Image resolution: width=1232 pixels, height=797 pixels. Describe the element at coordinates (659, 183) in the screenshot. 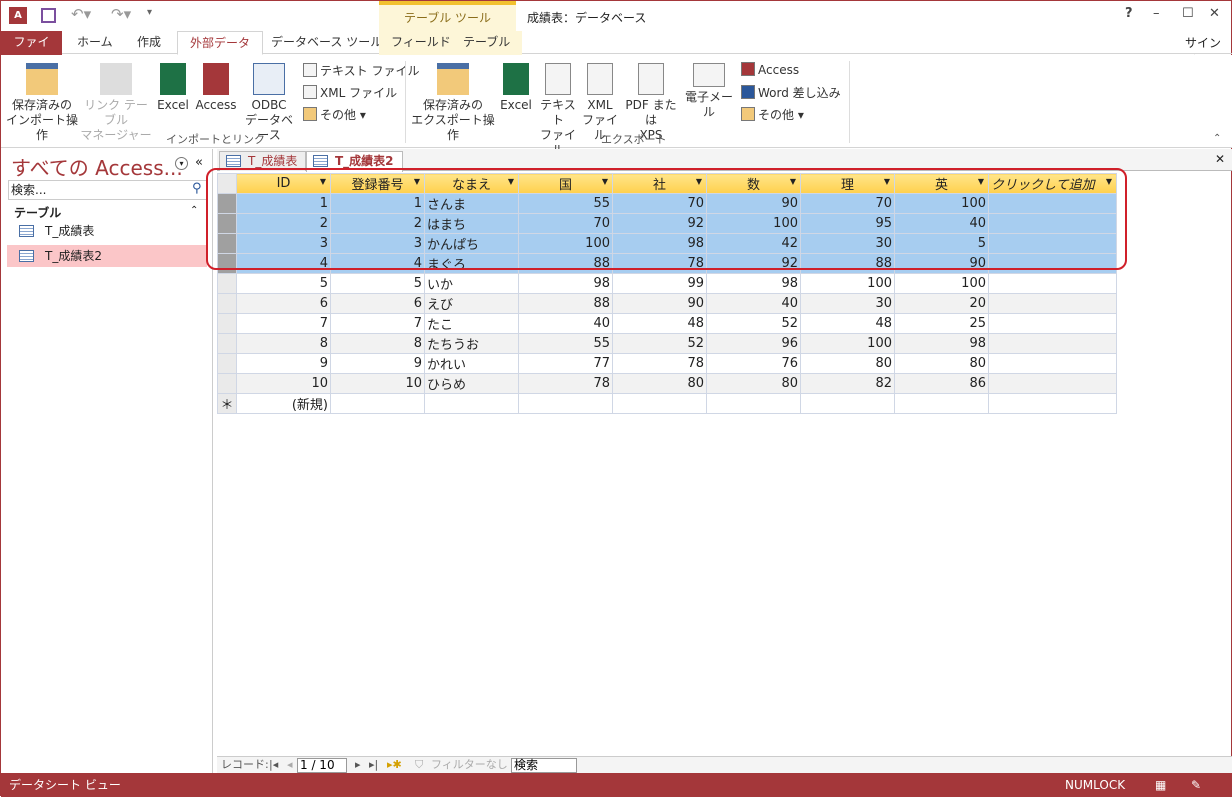

I see `column-header: 社 ▼` at that location.